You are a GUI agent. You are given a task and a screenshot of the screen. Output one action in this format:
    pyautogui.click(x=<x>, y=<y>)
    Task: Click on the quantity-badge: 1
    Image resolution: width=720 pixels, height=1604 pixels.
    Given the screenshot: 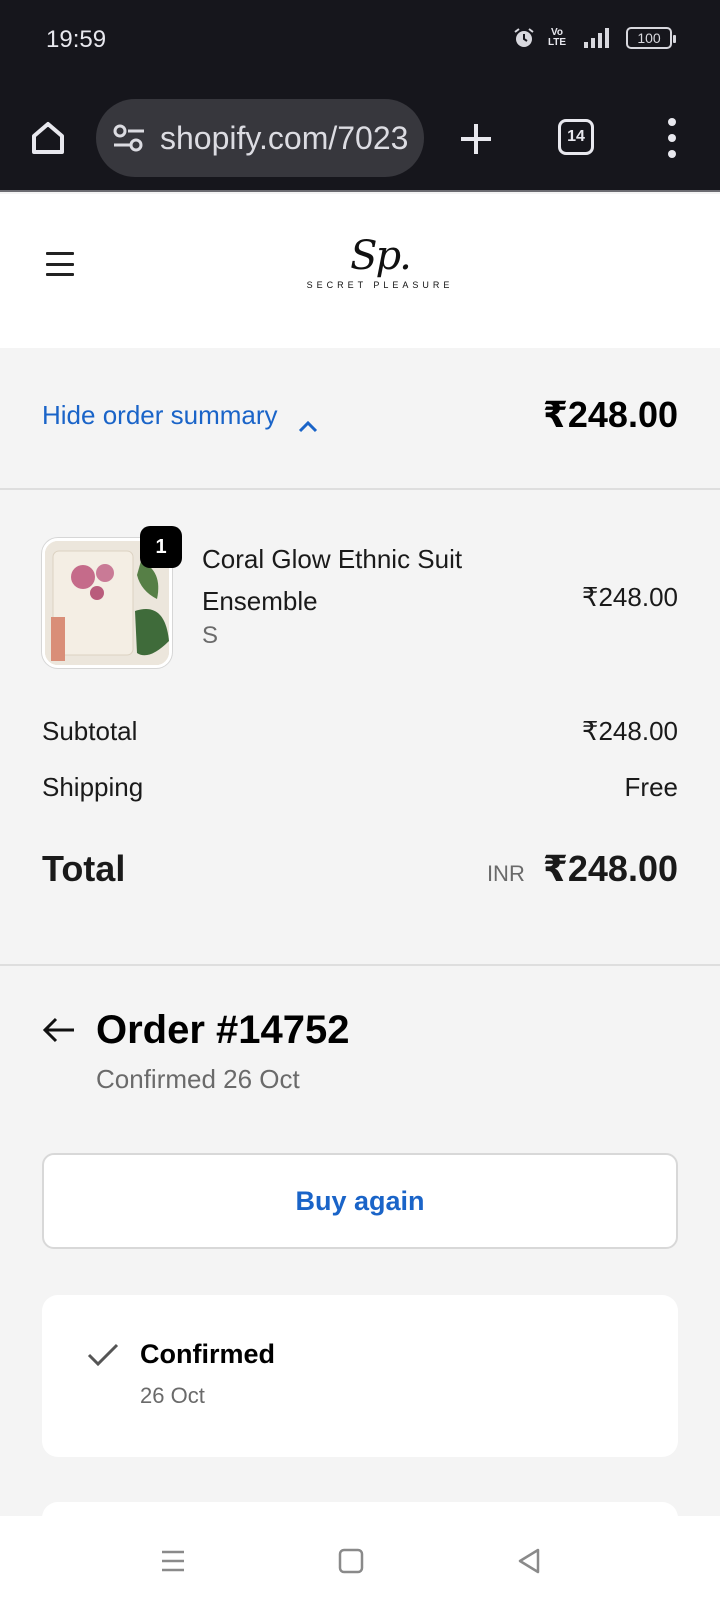 What is the action you would take?
    pyautogui.click(x=161, y=547)
    